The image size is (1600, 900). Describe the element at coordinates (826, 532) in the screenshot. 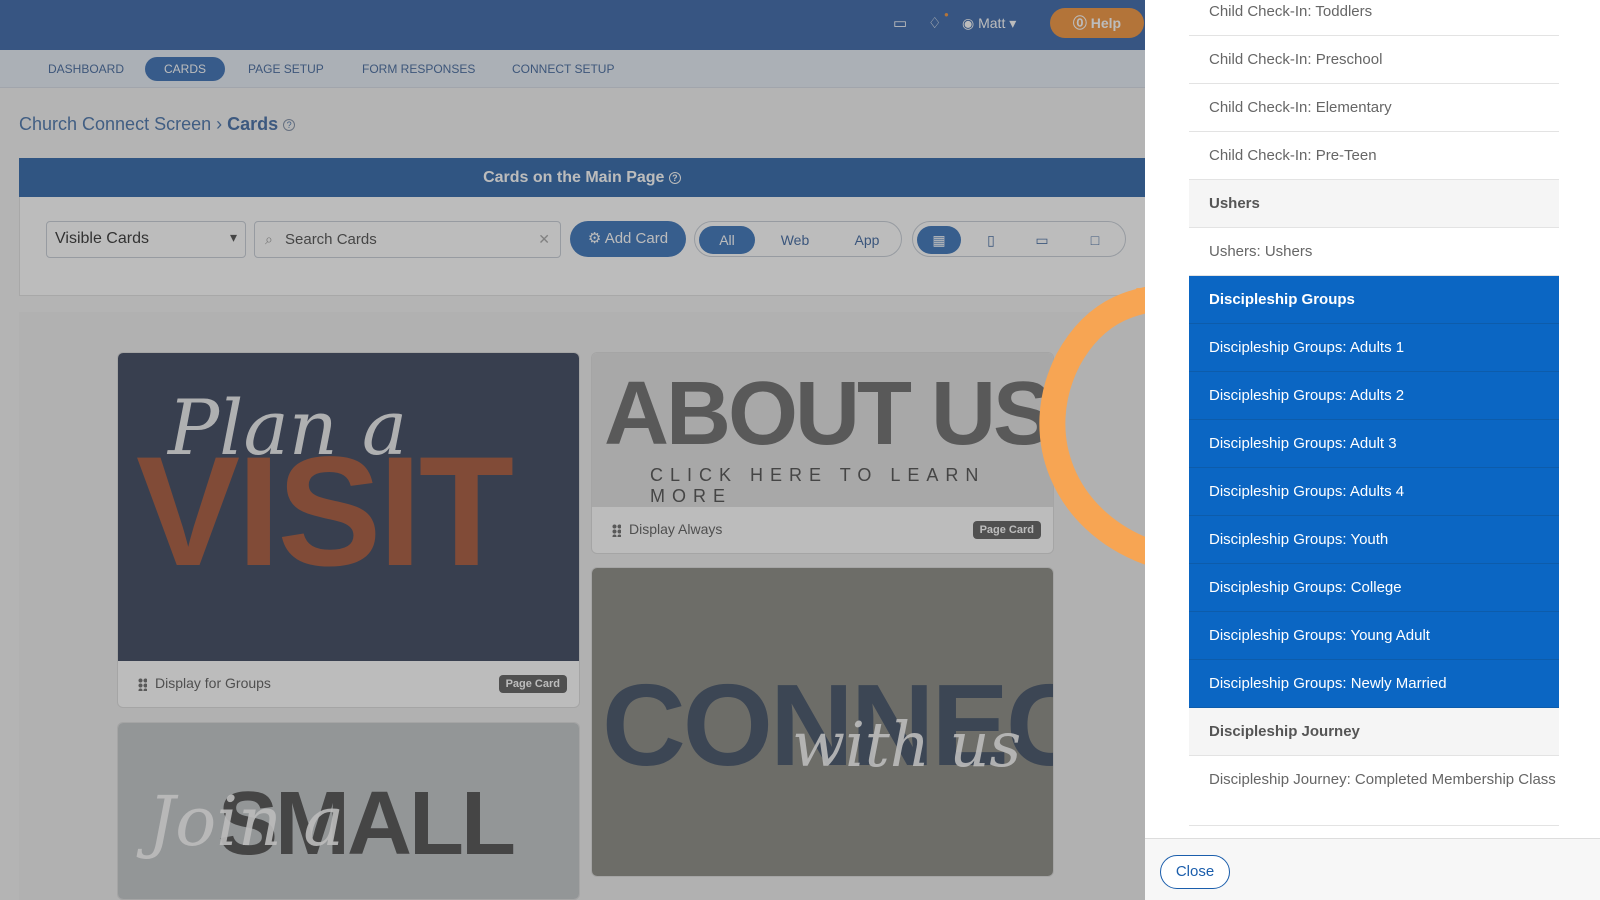

I see `card-footer: Display Always Page Card` at that location.